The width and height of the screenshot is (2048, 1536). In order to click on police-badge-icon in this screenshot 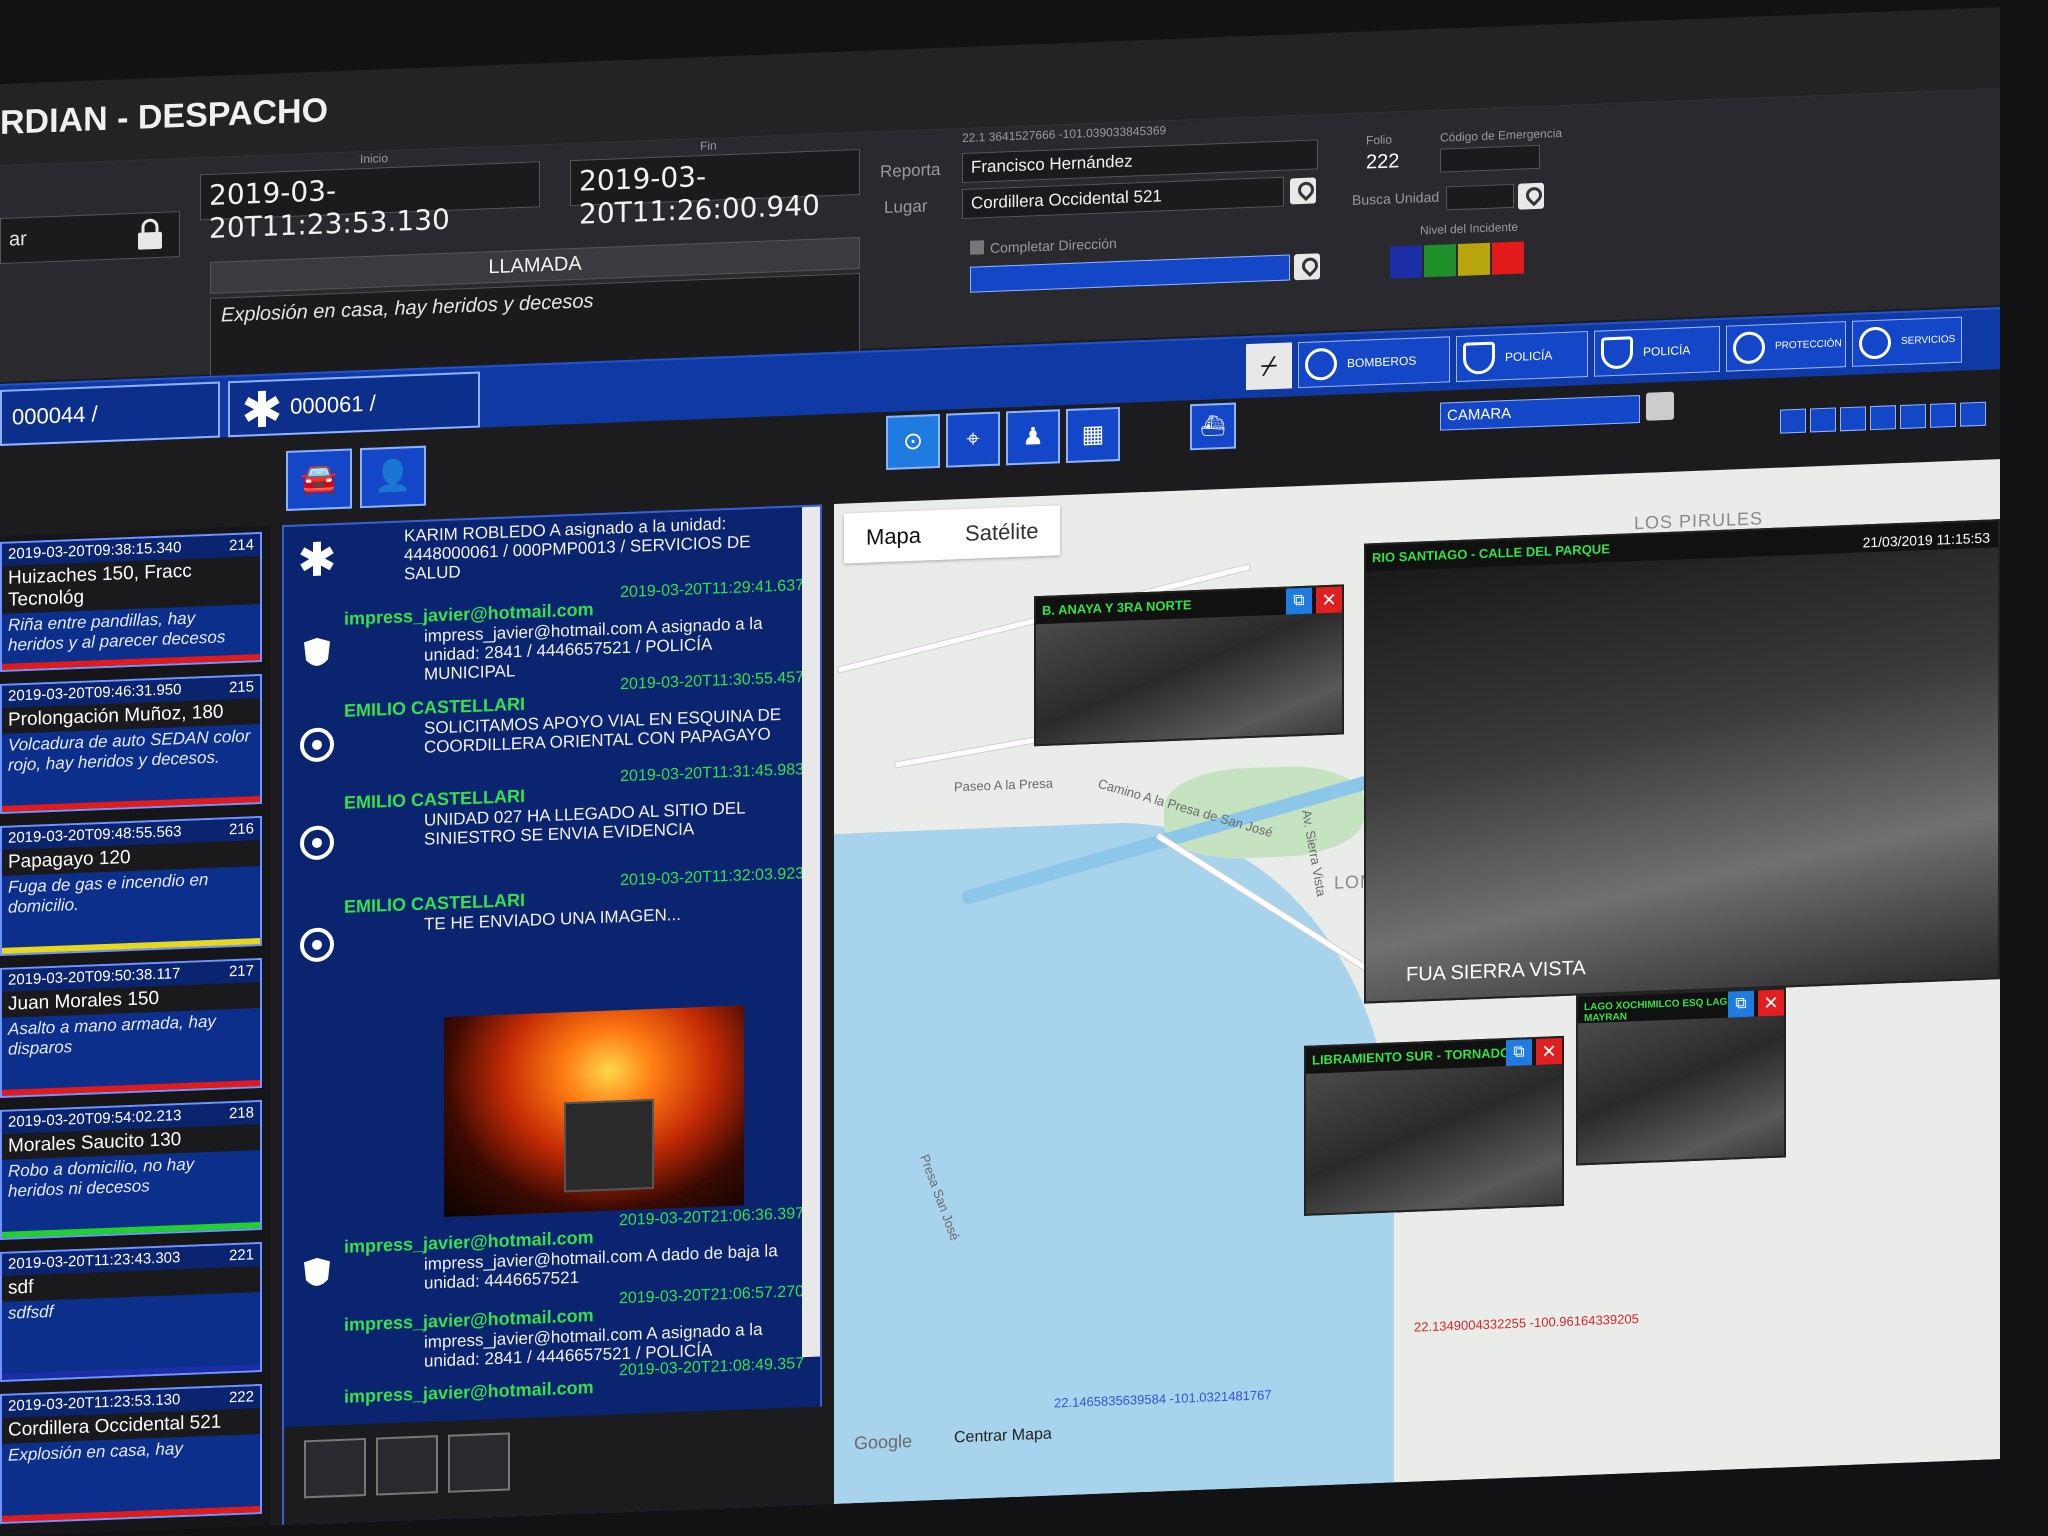, I will do `click(317, 1274)`.